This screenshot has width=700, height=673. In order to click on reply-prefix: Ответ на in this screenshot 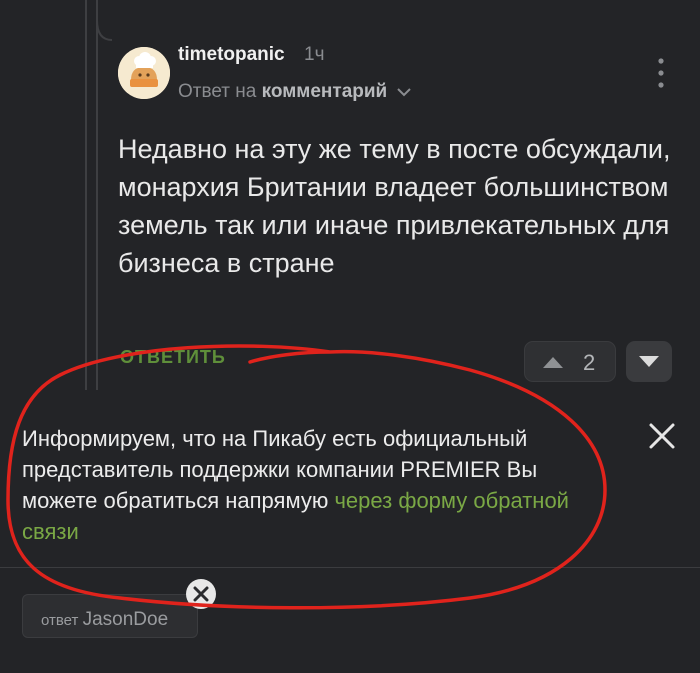, I will do `click(217, 91)`.